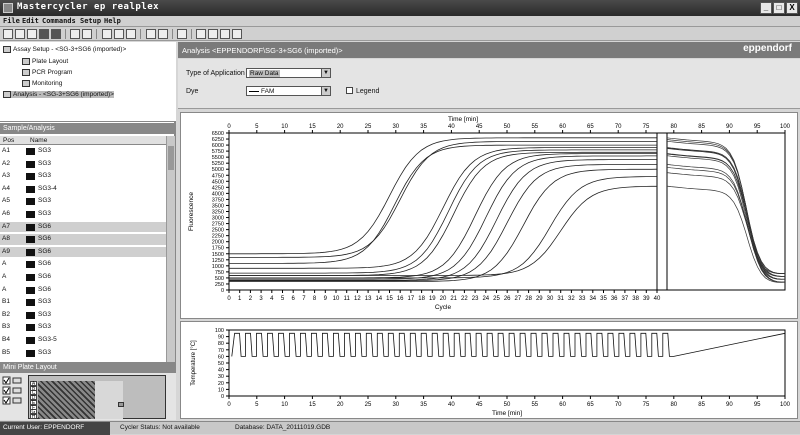 The image size is (800, 435). What do you see at coordinates (83, 214) in the screenshot?
I see `sample-row: A6 SG3` at bounding box center [83, 214].